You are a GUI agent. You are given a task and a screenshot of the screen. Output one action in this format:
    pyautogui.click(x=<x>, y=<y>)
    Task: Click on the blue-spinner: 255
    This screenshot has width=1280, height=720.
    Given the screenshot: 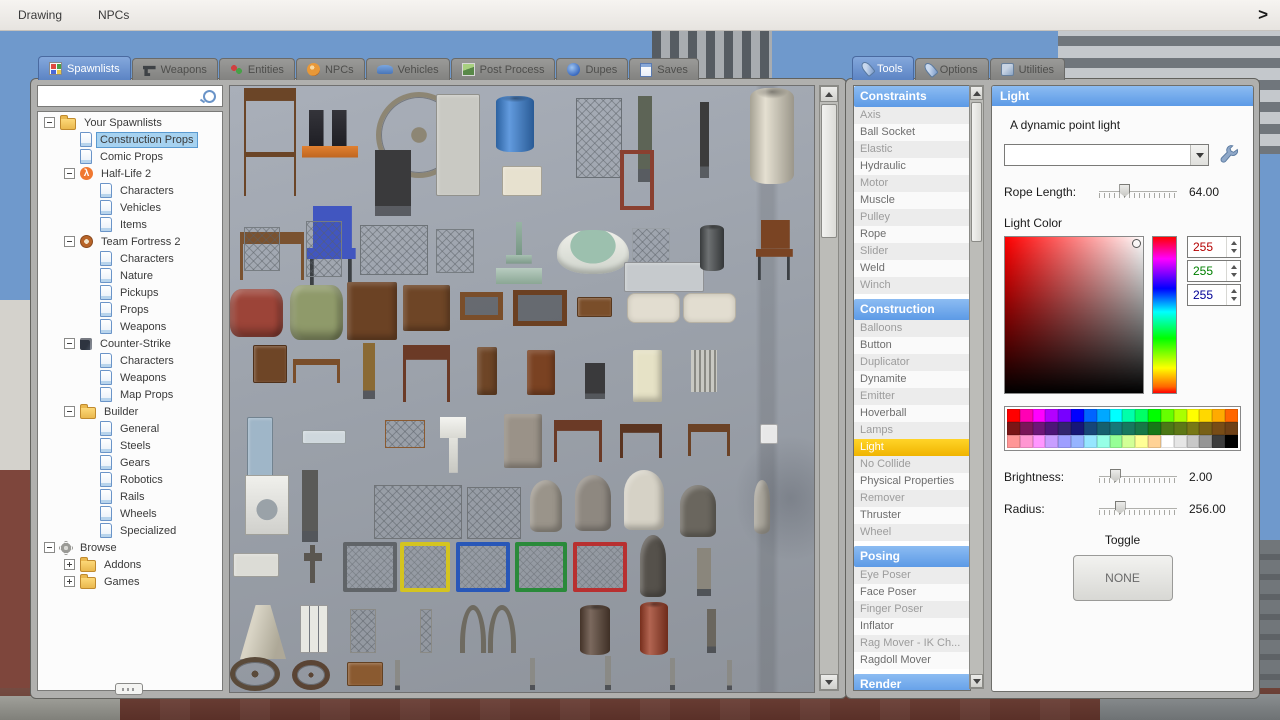 What is the action you would take?
    pyautogui.click(x=1214, y=295)
    